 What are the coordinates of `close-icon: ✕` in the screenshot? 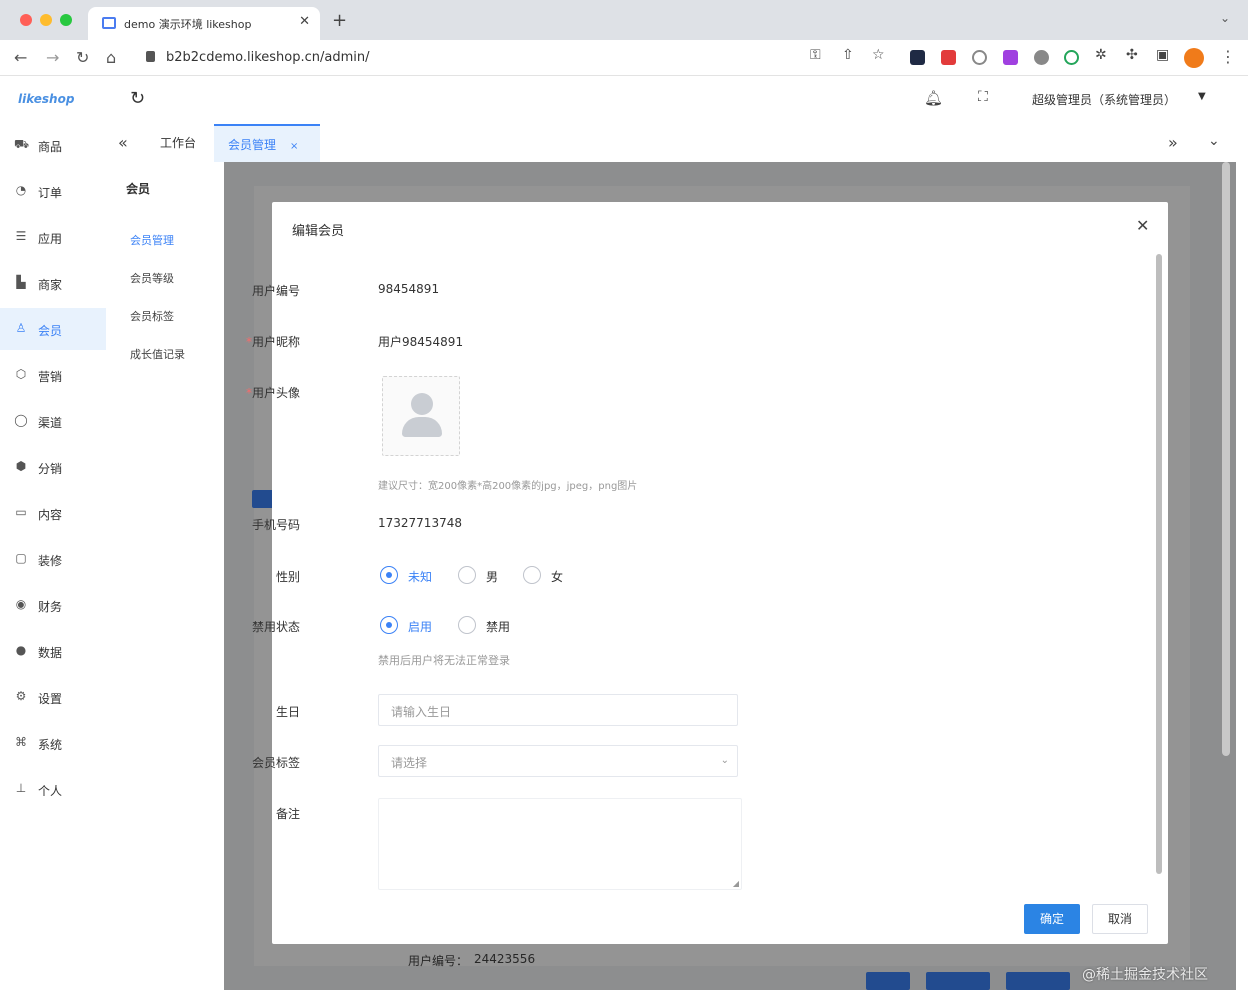 It's located at (1142, 225).